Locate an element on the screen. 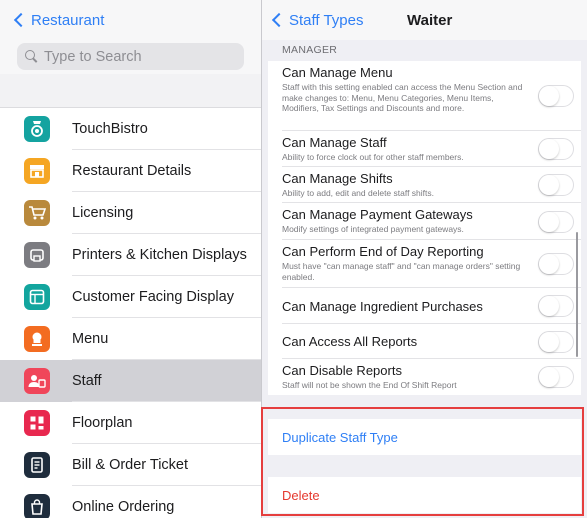 The width and height of the screenshot is (587, 518). can-perform-end-of-day-reporting-toggle is located at coordinates (556, 264).